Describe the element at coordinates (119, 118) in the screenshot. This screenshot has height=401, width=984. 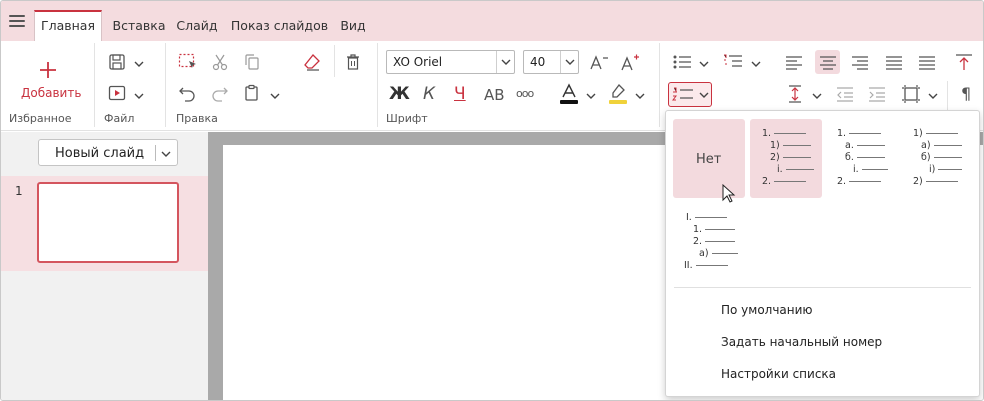
I see `group-label-file: Файл` at that location.